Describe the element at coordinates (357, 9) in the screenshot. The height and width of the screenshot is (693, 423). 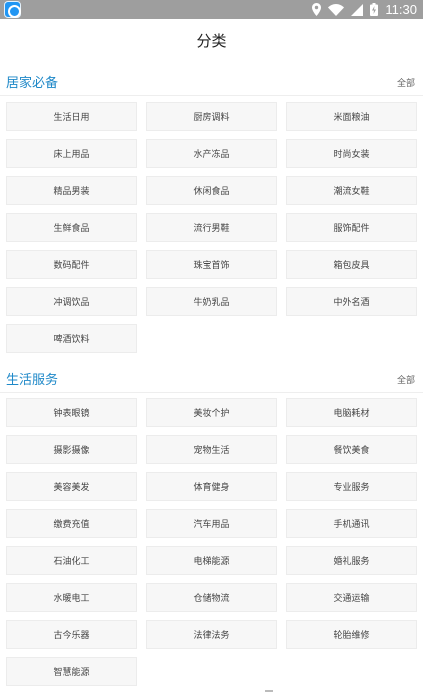
I see `signal-icon` at that location.